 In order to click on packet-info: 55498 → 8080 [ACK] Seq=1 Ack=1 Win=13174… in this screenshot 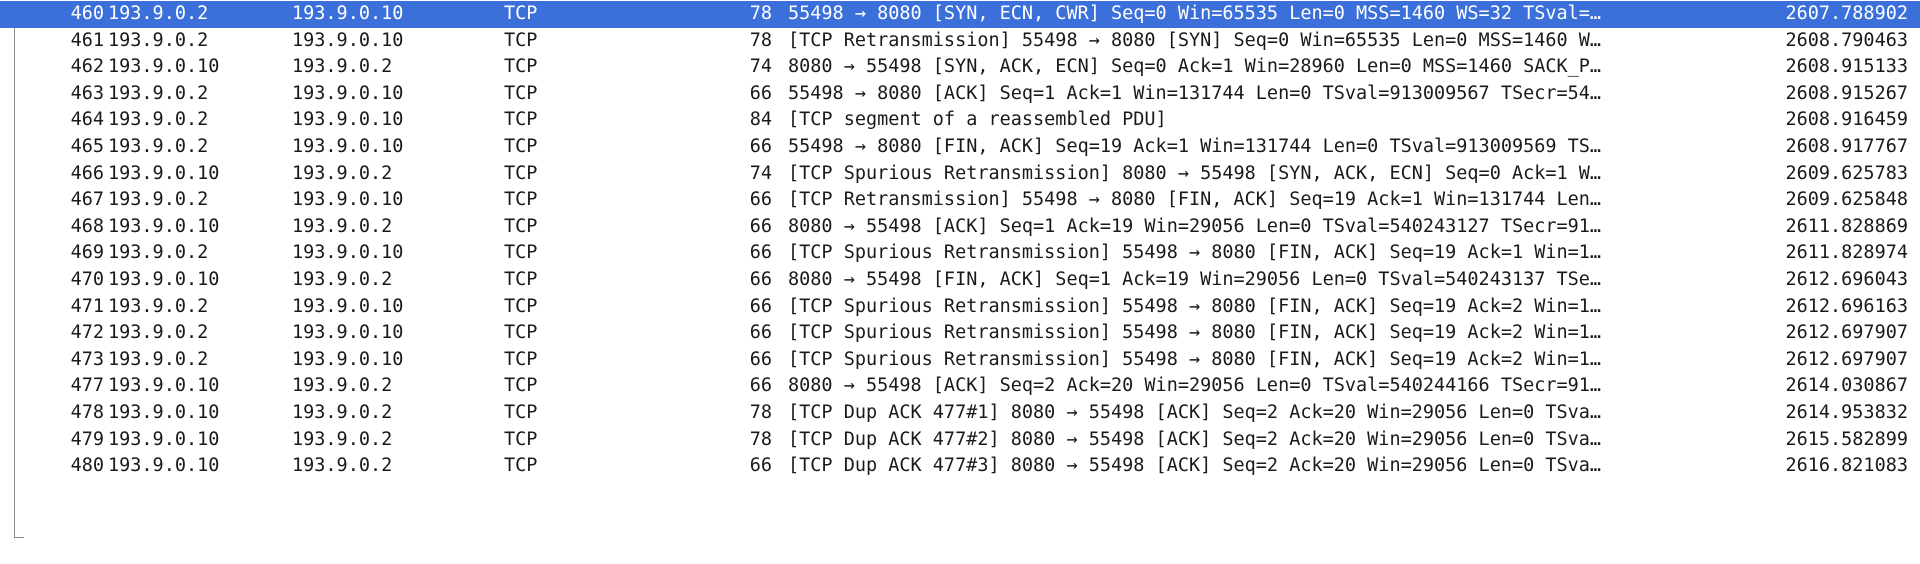, I will do `click(1195, 93)`.